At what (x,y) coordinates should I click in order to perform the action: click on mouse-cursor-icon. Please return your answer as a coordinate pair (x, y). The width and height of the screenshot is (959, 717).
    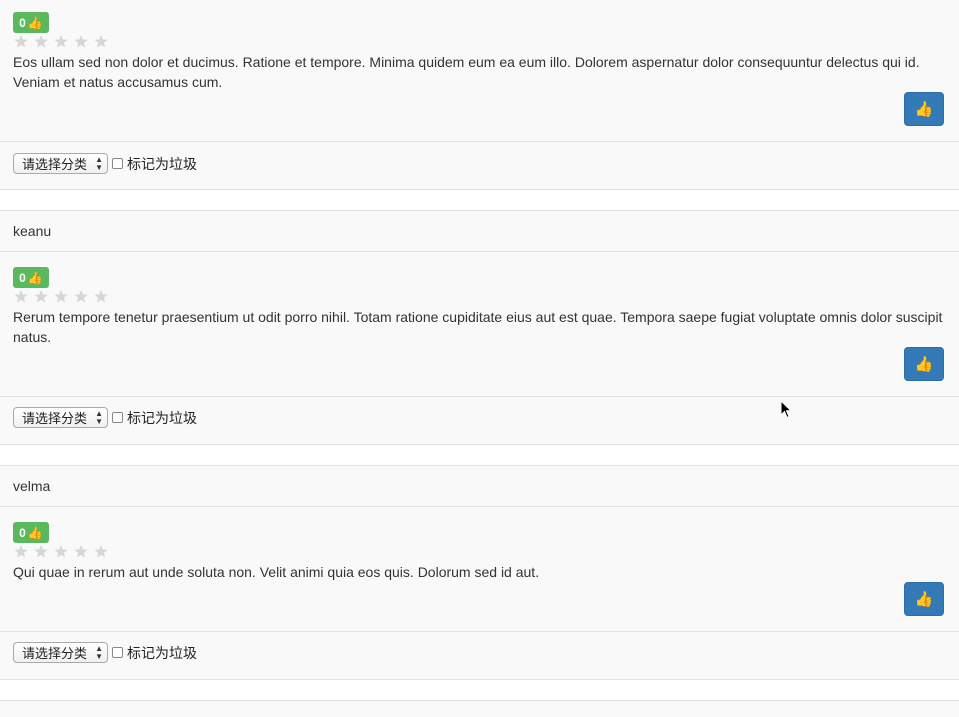
    Looking at the image, I should click on (786, 409).